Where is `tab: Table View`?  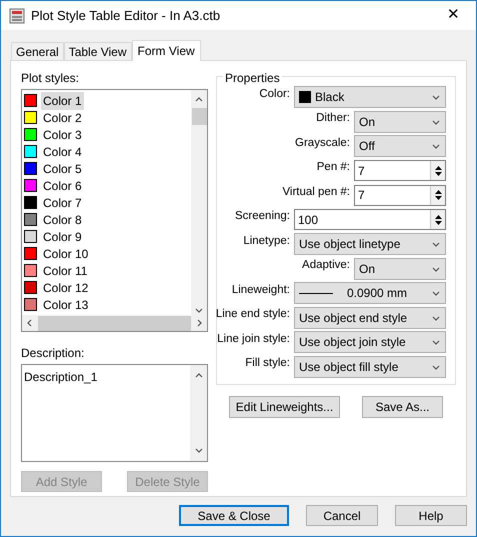
tab: Table View is located at coordinates (98, 51).